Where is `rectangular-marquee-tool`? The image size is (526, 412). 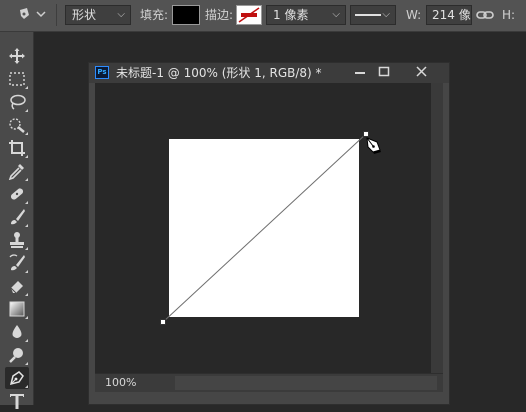 rectangular-marquee-tool is located at coordinates (17, 79).